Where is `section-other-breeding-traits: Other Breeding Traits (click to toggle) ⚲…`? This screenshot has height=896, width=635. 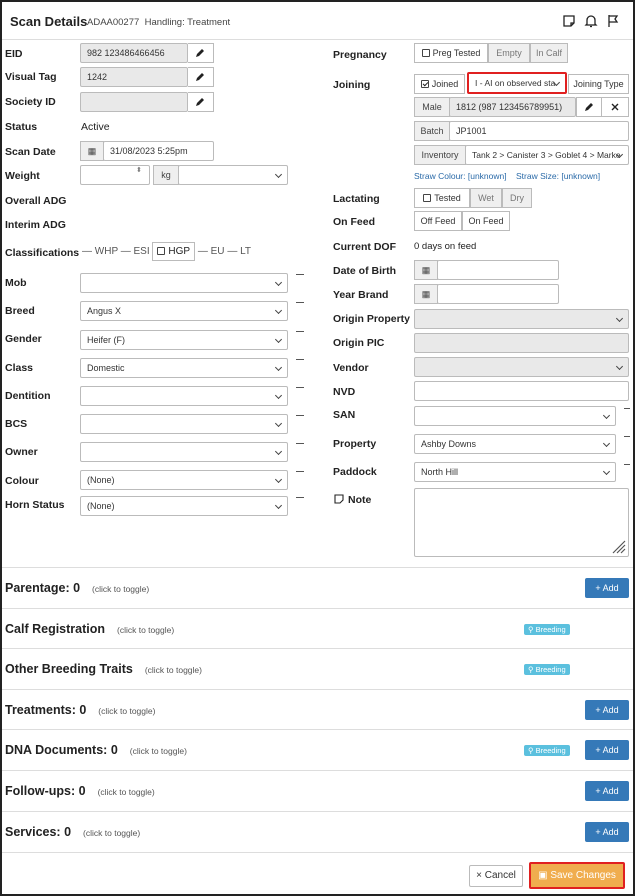
section-other-breeding-traits: Other Breeding Traits (click to toggle) ⚲… is located at coordinates (317, 668).